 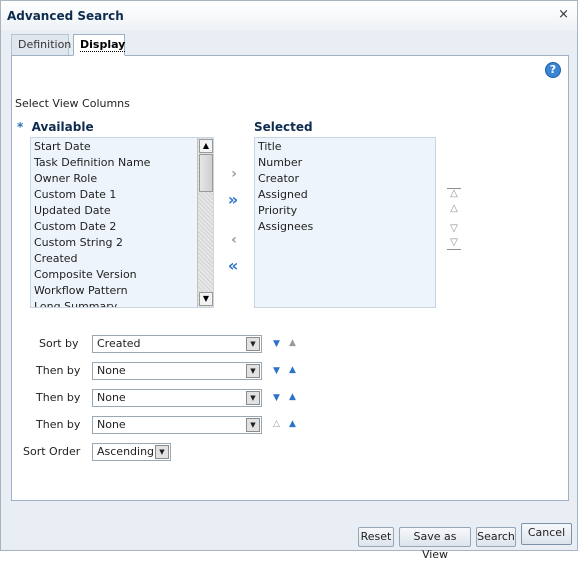 What do you see at coordinates (546, 534) in the screenshot?
I see `cancel-button: Cancel` at bounding box center [546, 534].